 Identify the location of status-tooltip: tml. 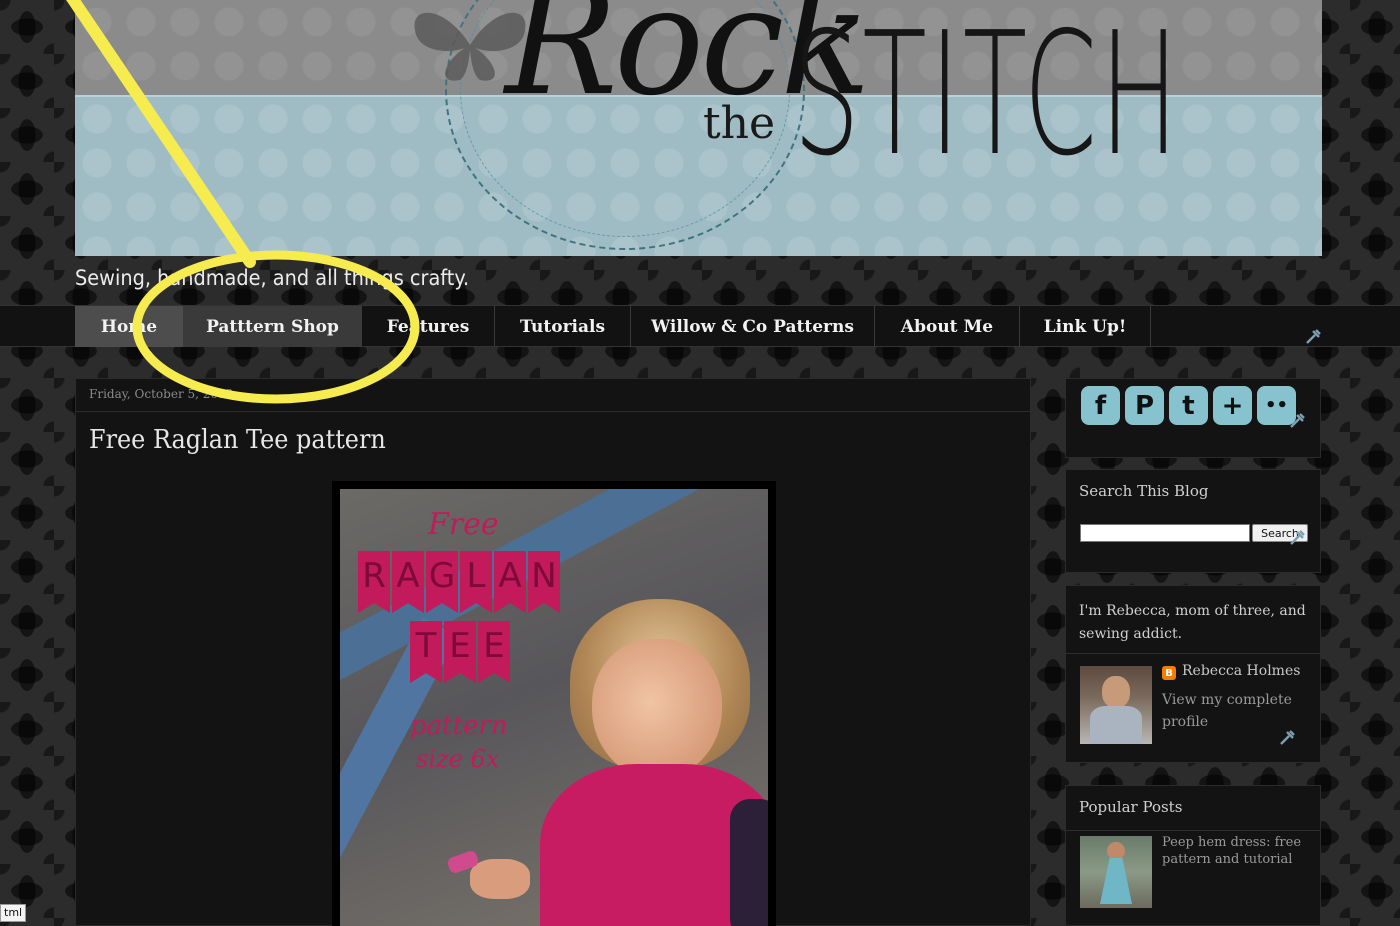
(13, 913).